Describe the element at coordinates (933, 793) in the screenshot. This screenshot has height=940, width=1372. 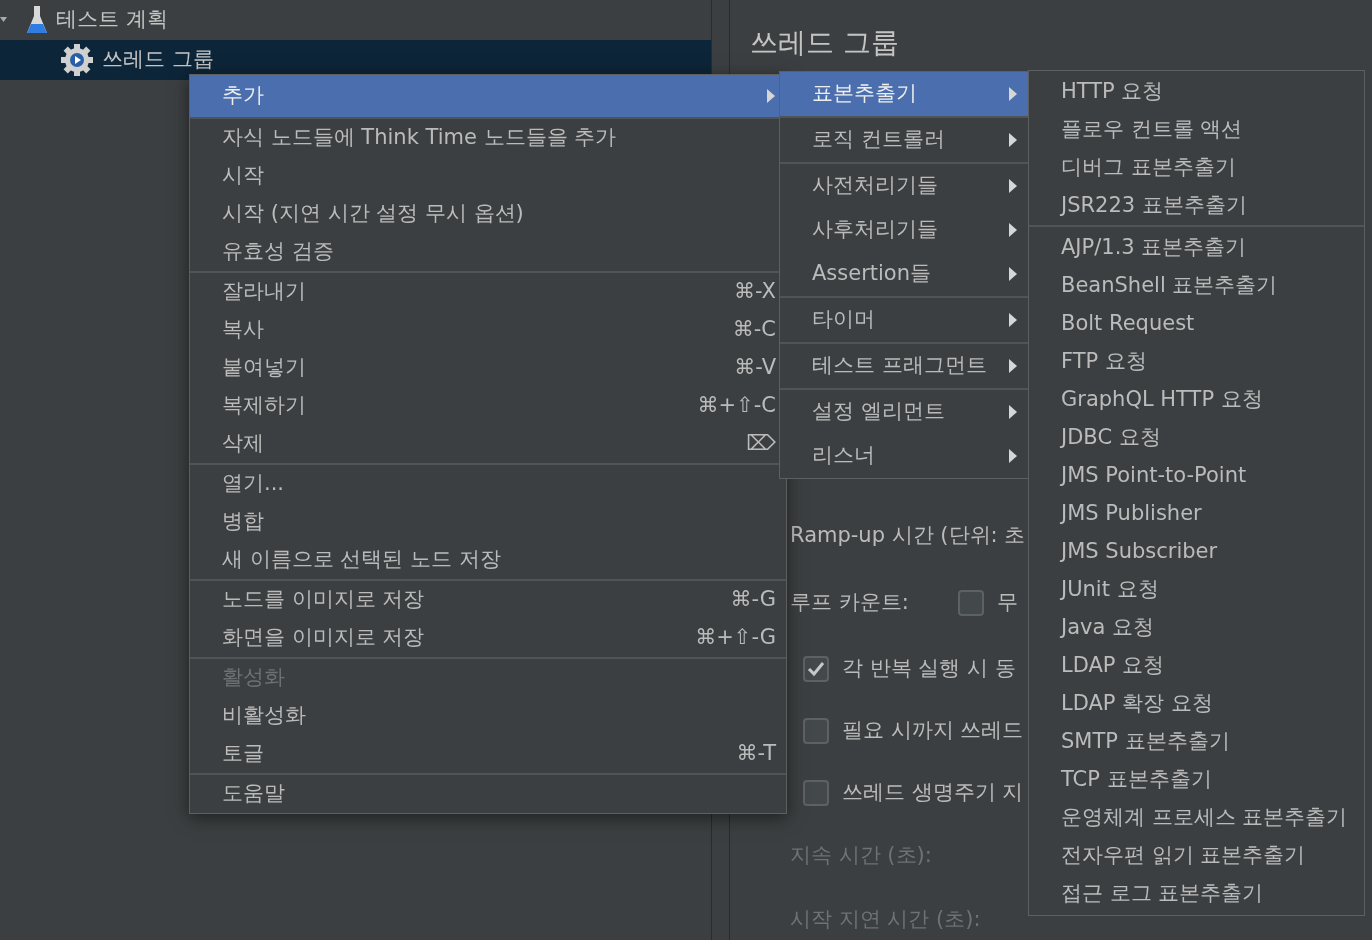
I see `checkbox-label: 쓰레드 생명주기 지` at that location.